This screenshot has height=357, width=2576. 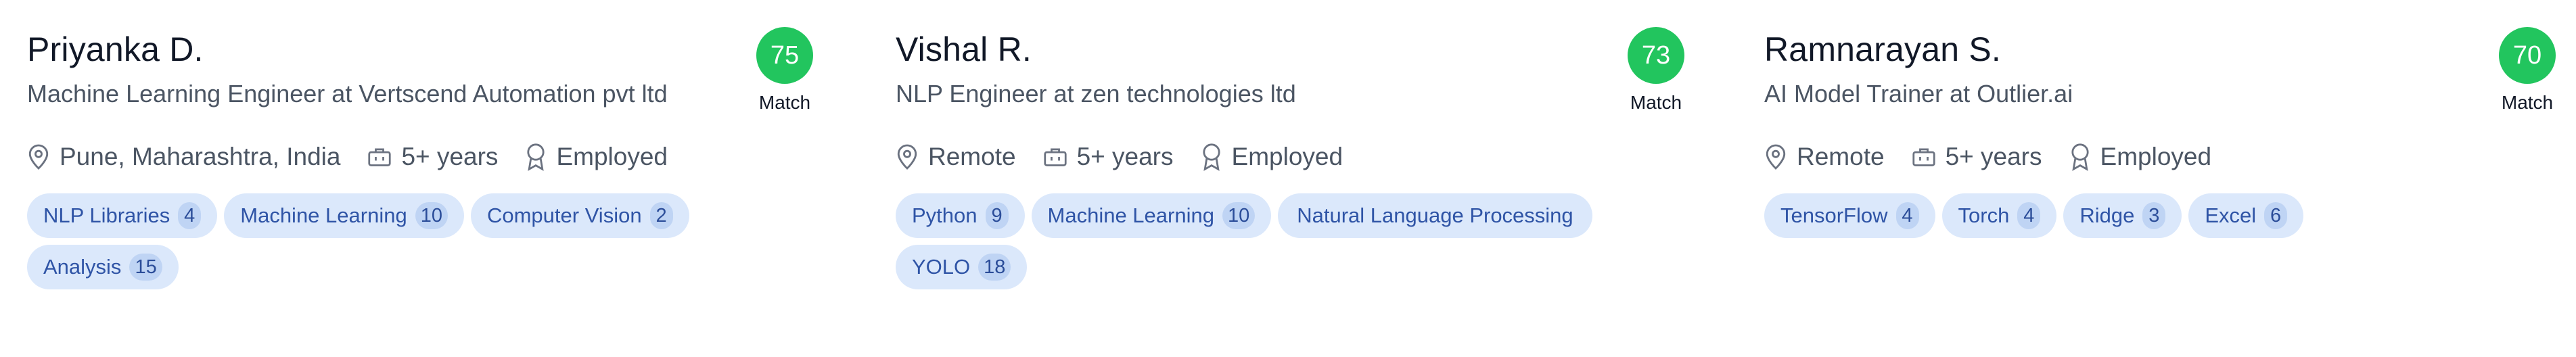 I want to click on skill-count: 15, so click(x=145, y=268).